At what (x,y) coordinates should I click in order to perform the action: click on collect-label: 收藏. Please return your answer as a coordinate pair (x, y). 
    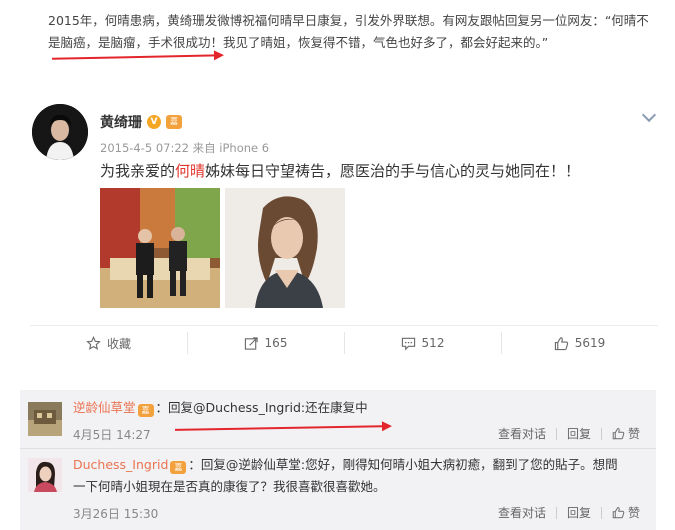
    Looking at the image, I should click on (118, 343).